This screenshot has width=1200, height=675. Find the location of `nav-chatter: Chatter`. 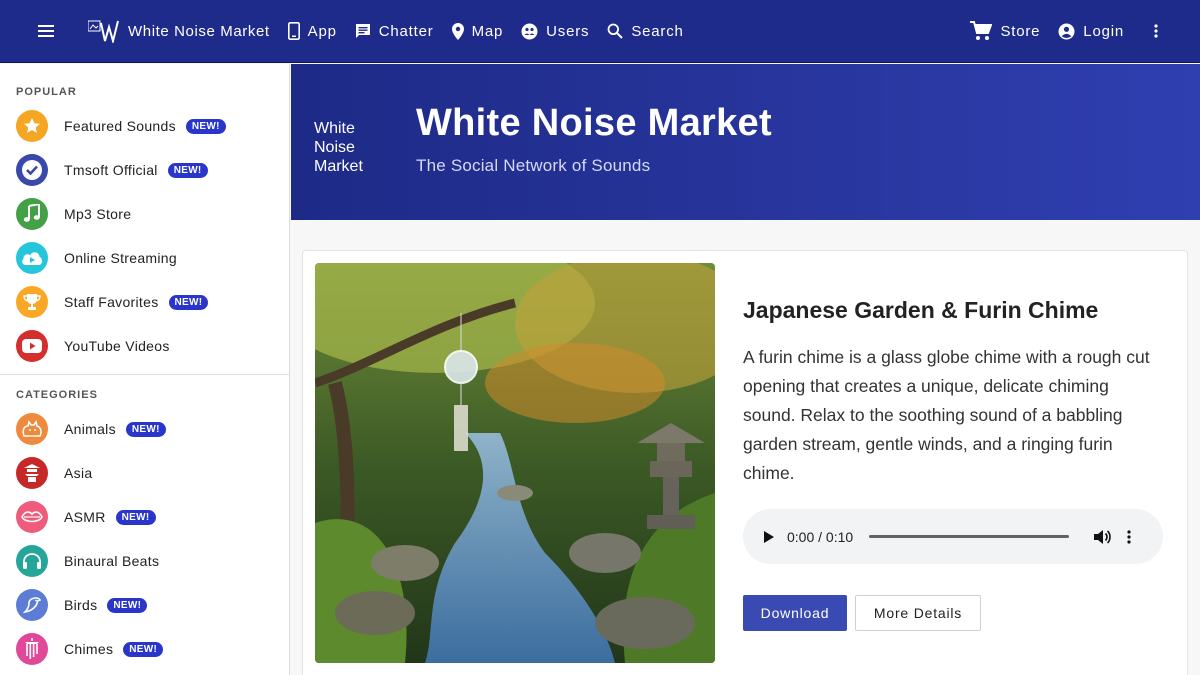

nav-chatter: Chatter is located at coordinates (394, 31).